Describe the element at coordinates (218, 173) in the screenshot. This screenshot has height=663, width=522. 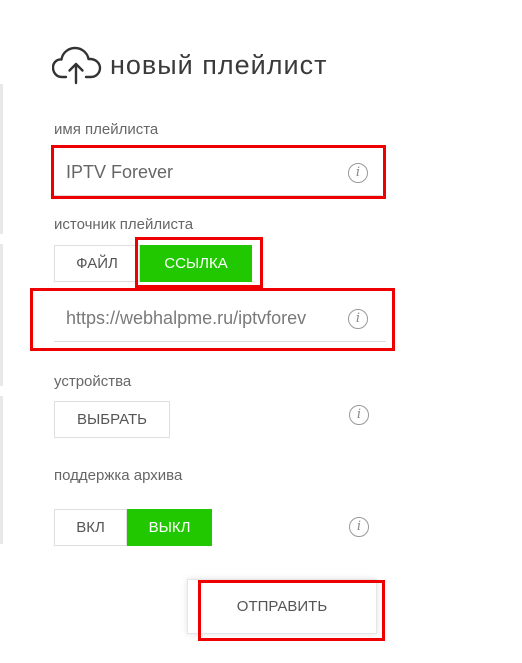
I see `playlist-name-input: IPTV Forever i` at that location.